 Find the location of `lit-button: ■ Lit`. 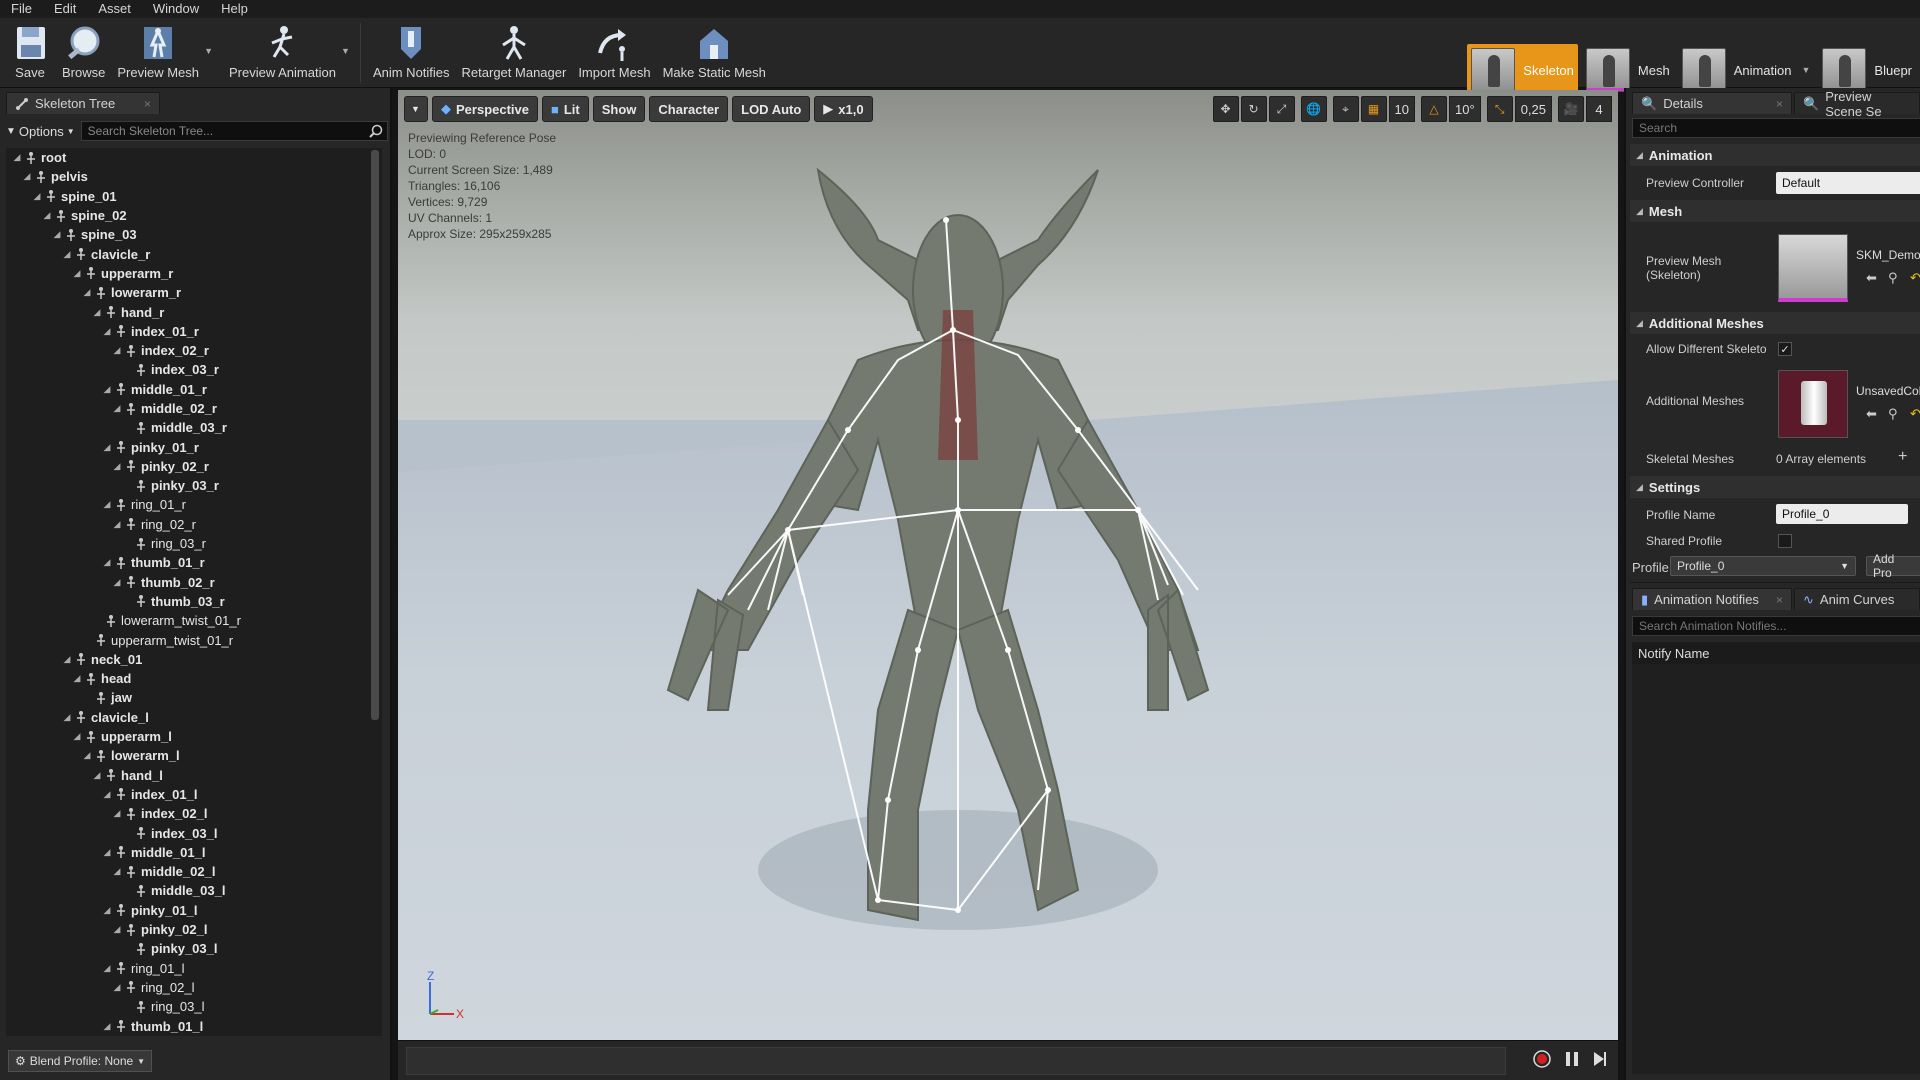

lit-button: ■ Lit is located at coordinates (565, 109).